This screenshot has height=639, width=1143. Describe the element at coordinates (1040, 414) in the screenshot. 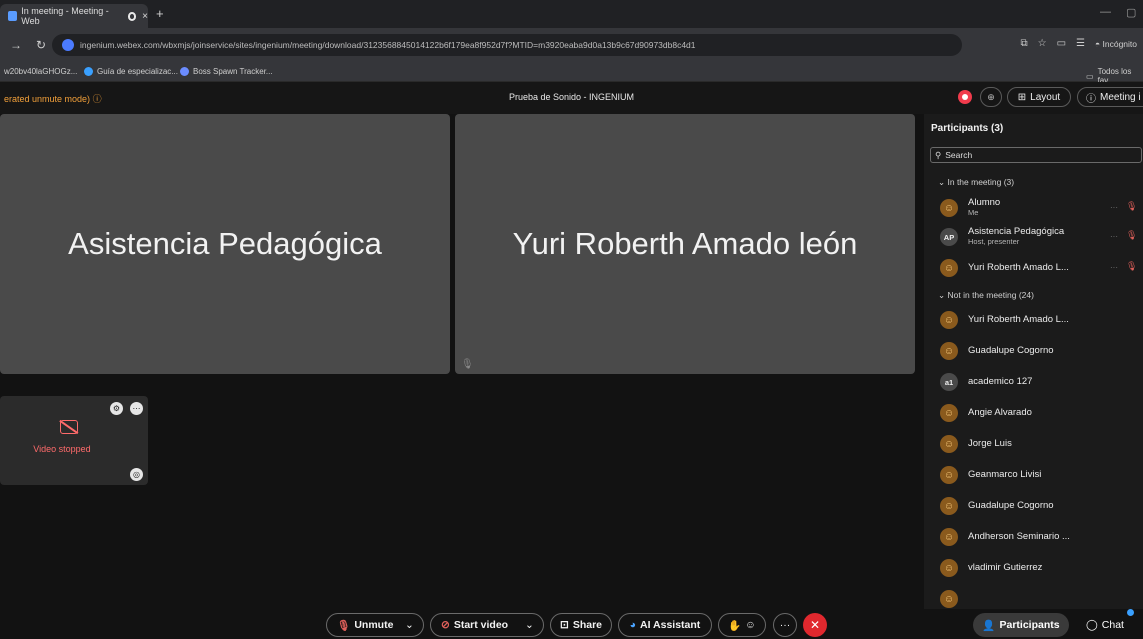

I see `participant-row: ☺ Angie Alvarado` at that location.